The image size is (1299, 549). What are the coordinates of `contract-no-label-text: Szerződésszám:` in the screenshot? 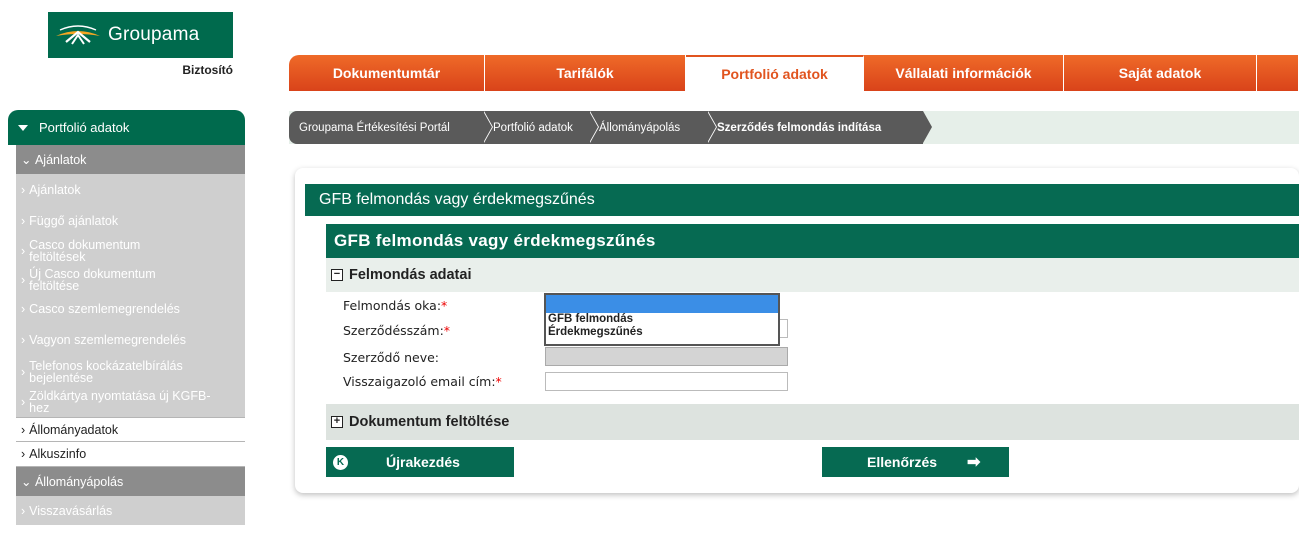 It's located at (393, 330).